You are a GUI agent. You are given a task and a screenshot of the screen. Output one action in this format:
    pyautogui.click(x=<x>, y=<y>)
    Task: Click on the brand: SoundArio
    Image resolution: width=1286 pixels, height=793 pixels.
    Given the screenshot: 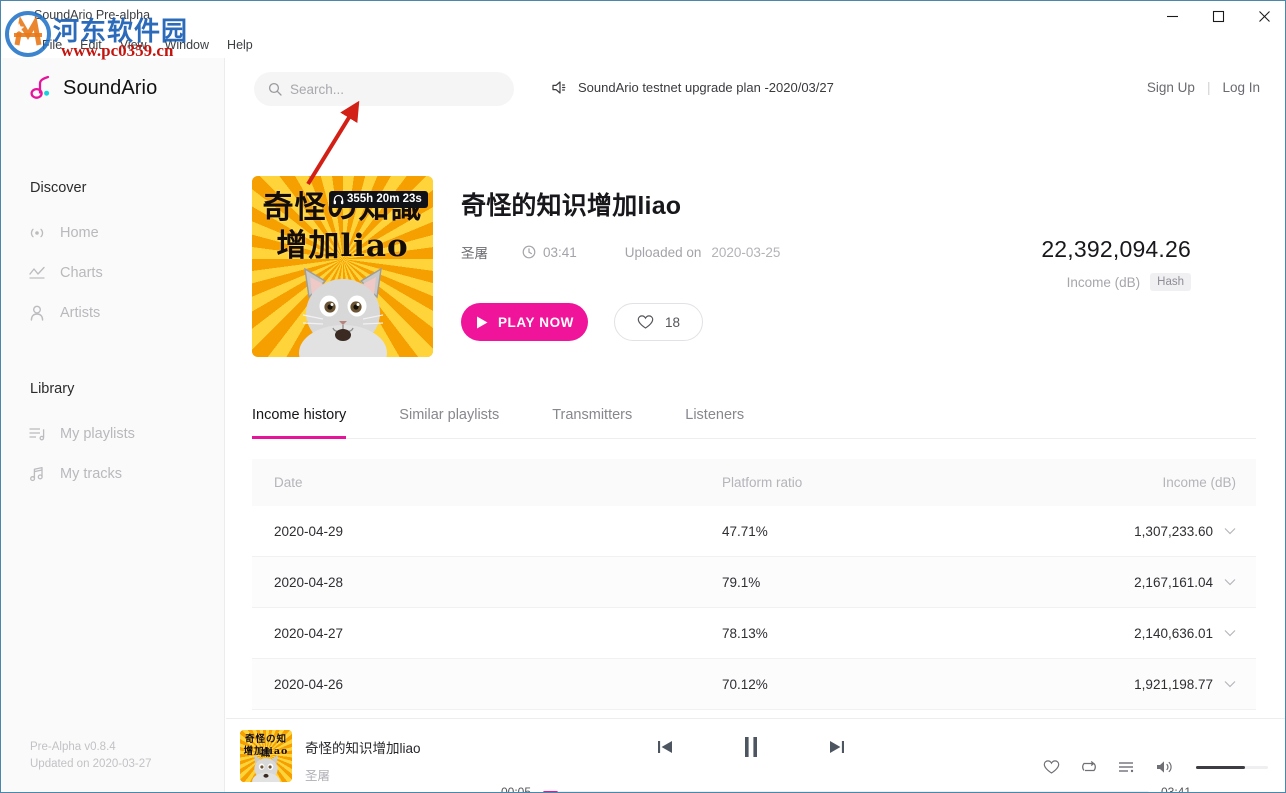 What is the action you would take?
    pyautogui.click(x=93, y=88)
    